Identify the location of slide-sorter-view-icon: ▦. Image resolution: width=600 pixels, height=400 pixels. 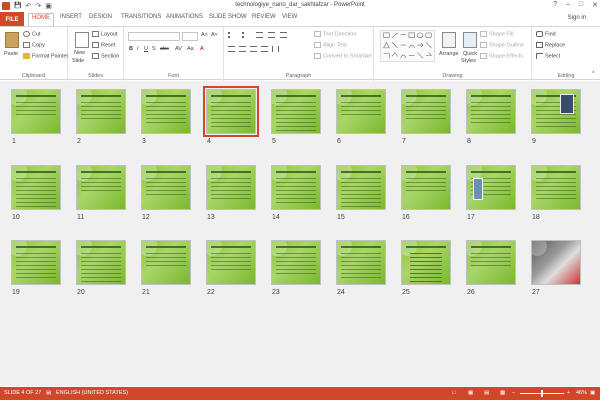
(470, 393).